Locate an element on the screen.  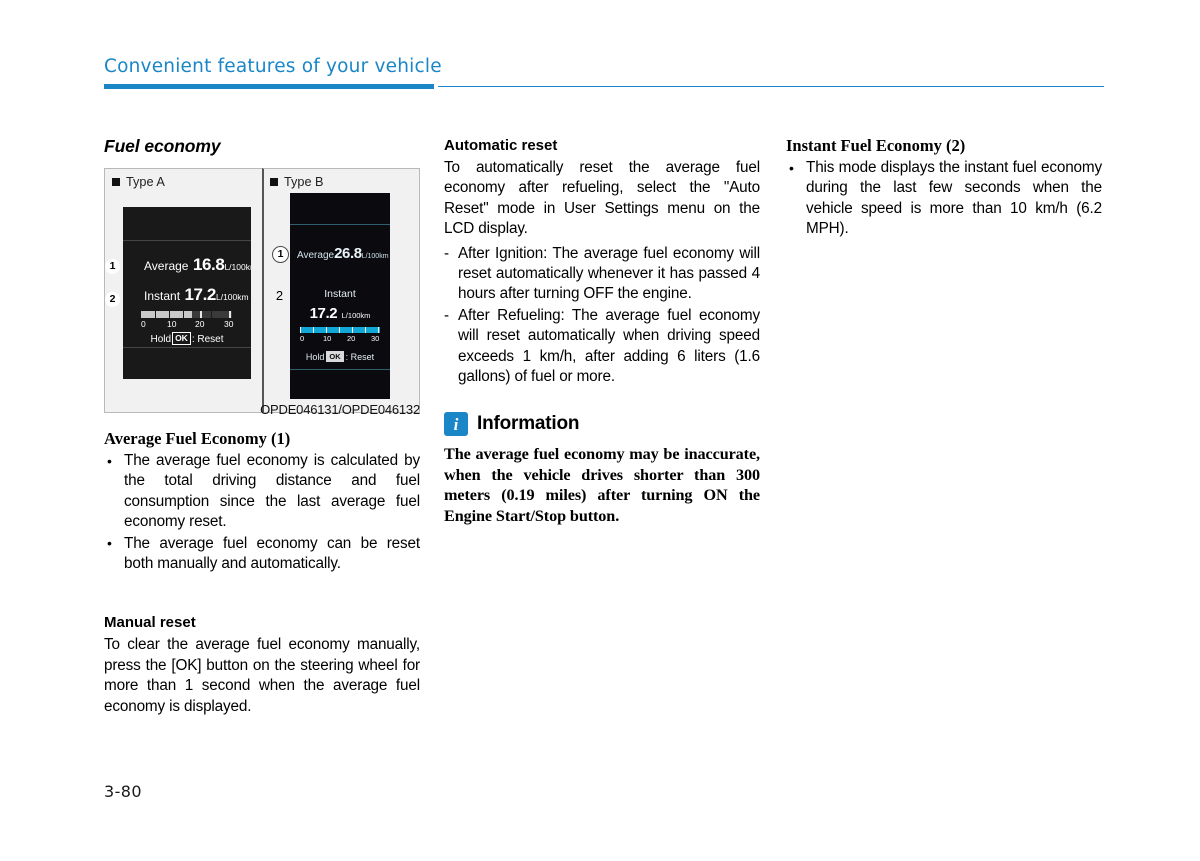
heading-instant-fuel-economy: Instant Fuel Economy (2) is located at coordinates (876, 145).